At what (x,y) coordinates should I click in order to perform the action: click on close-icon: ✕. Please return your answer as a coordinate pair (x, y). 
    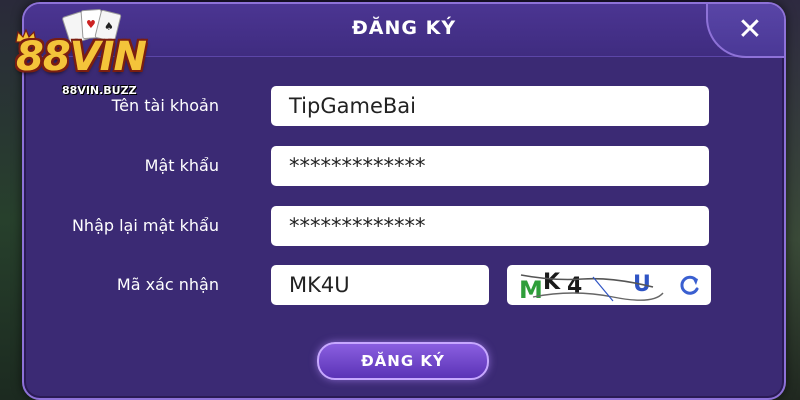
    Looking at the image, I should click on (750, 29).